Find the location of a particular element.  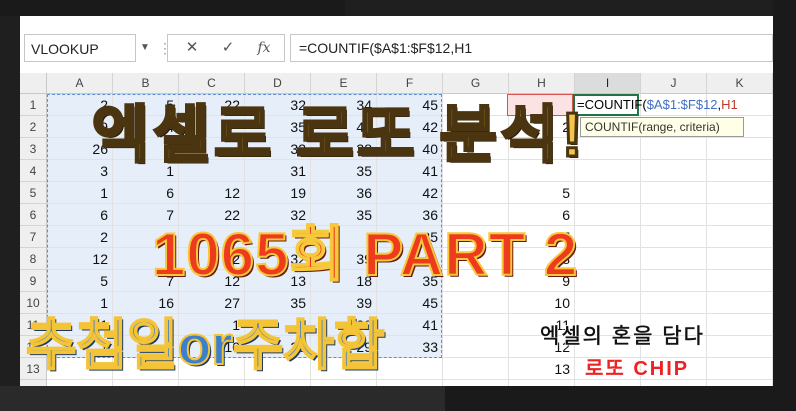

cell-e5: 36 is located at coordinates (344, 193).